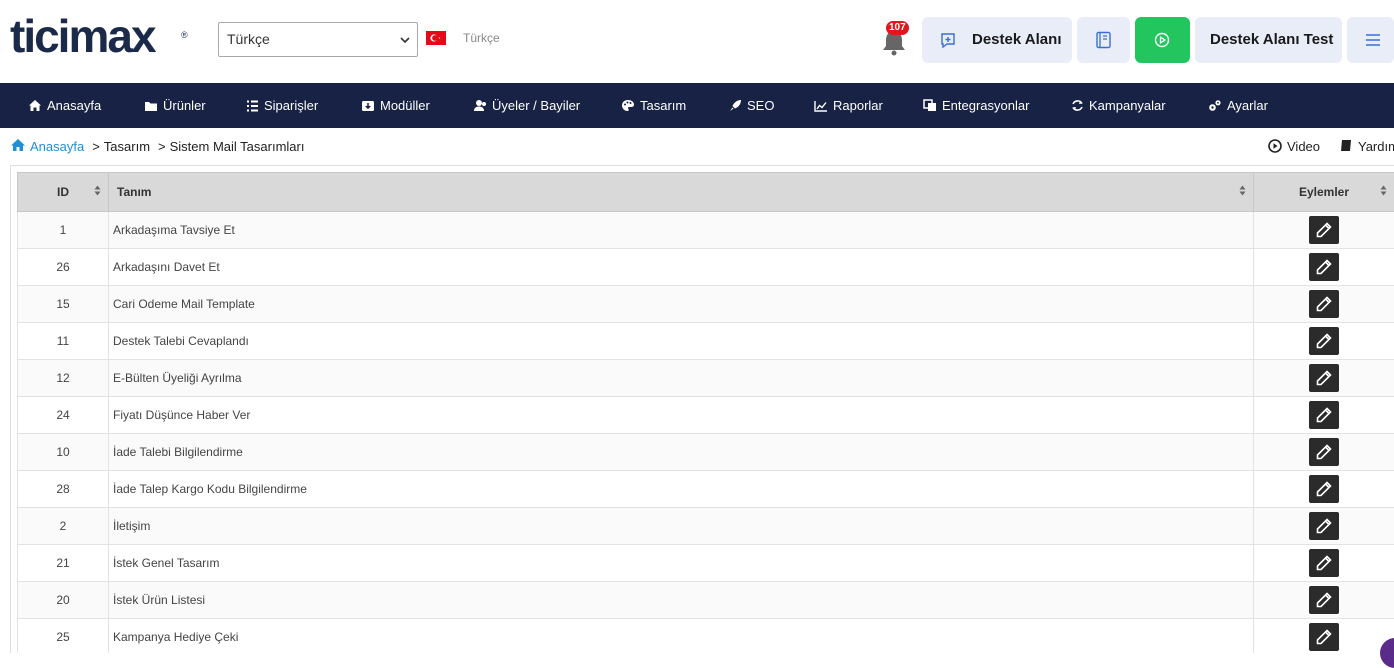  What do you see at coordinates (18, 145) in the screenshot?
I see `home-icon` at bounding box center [18, 145].